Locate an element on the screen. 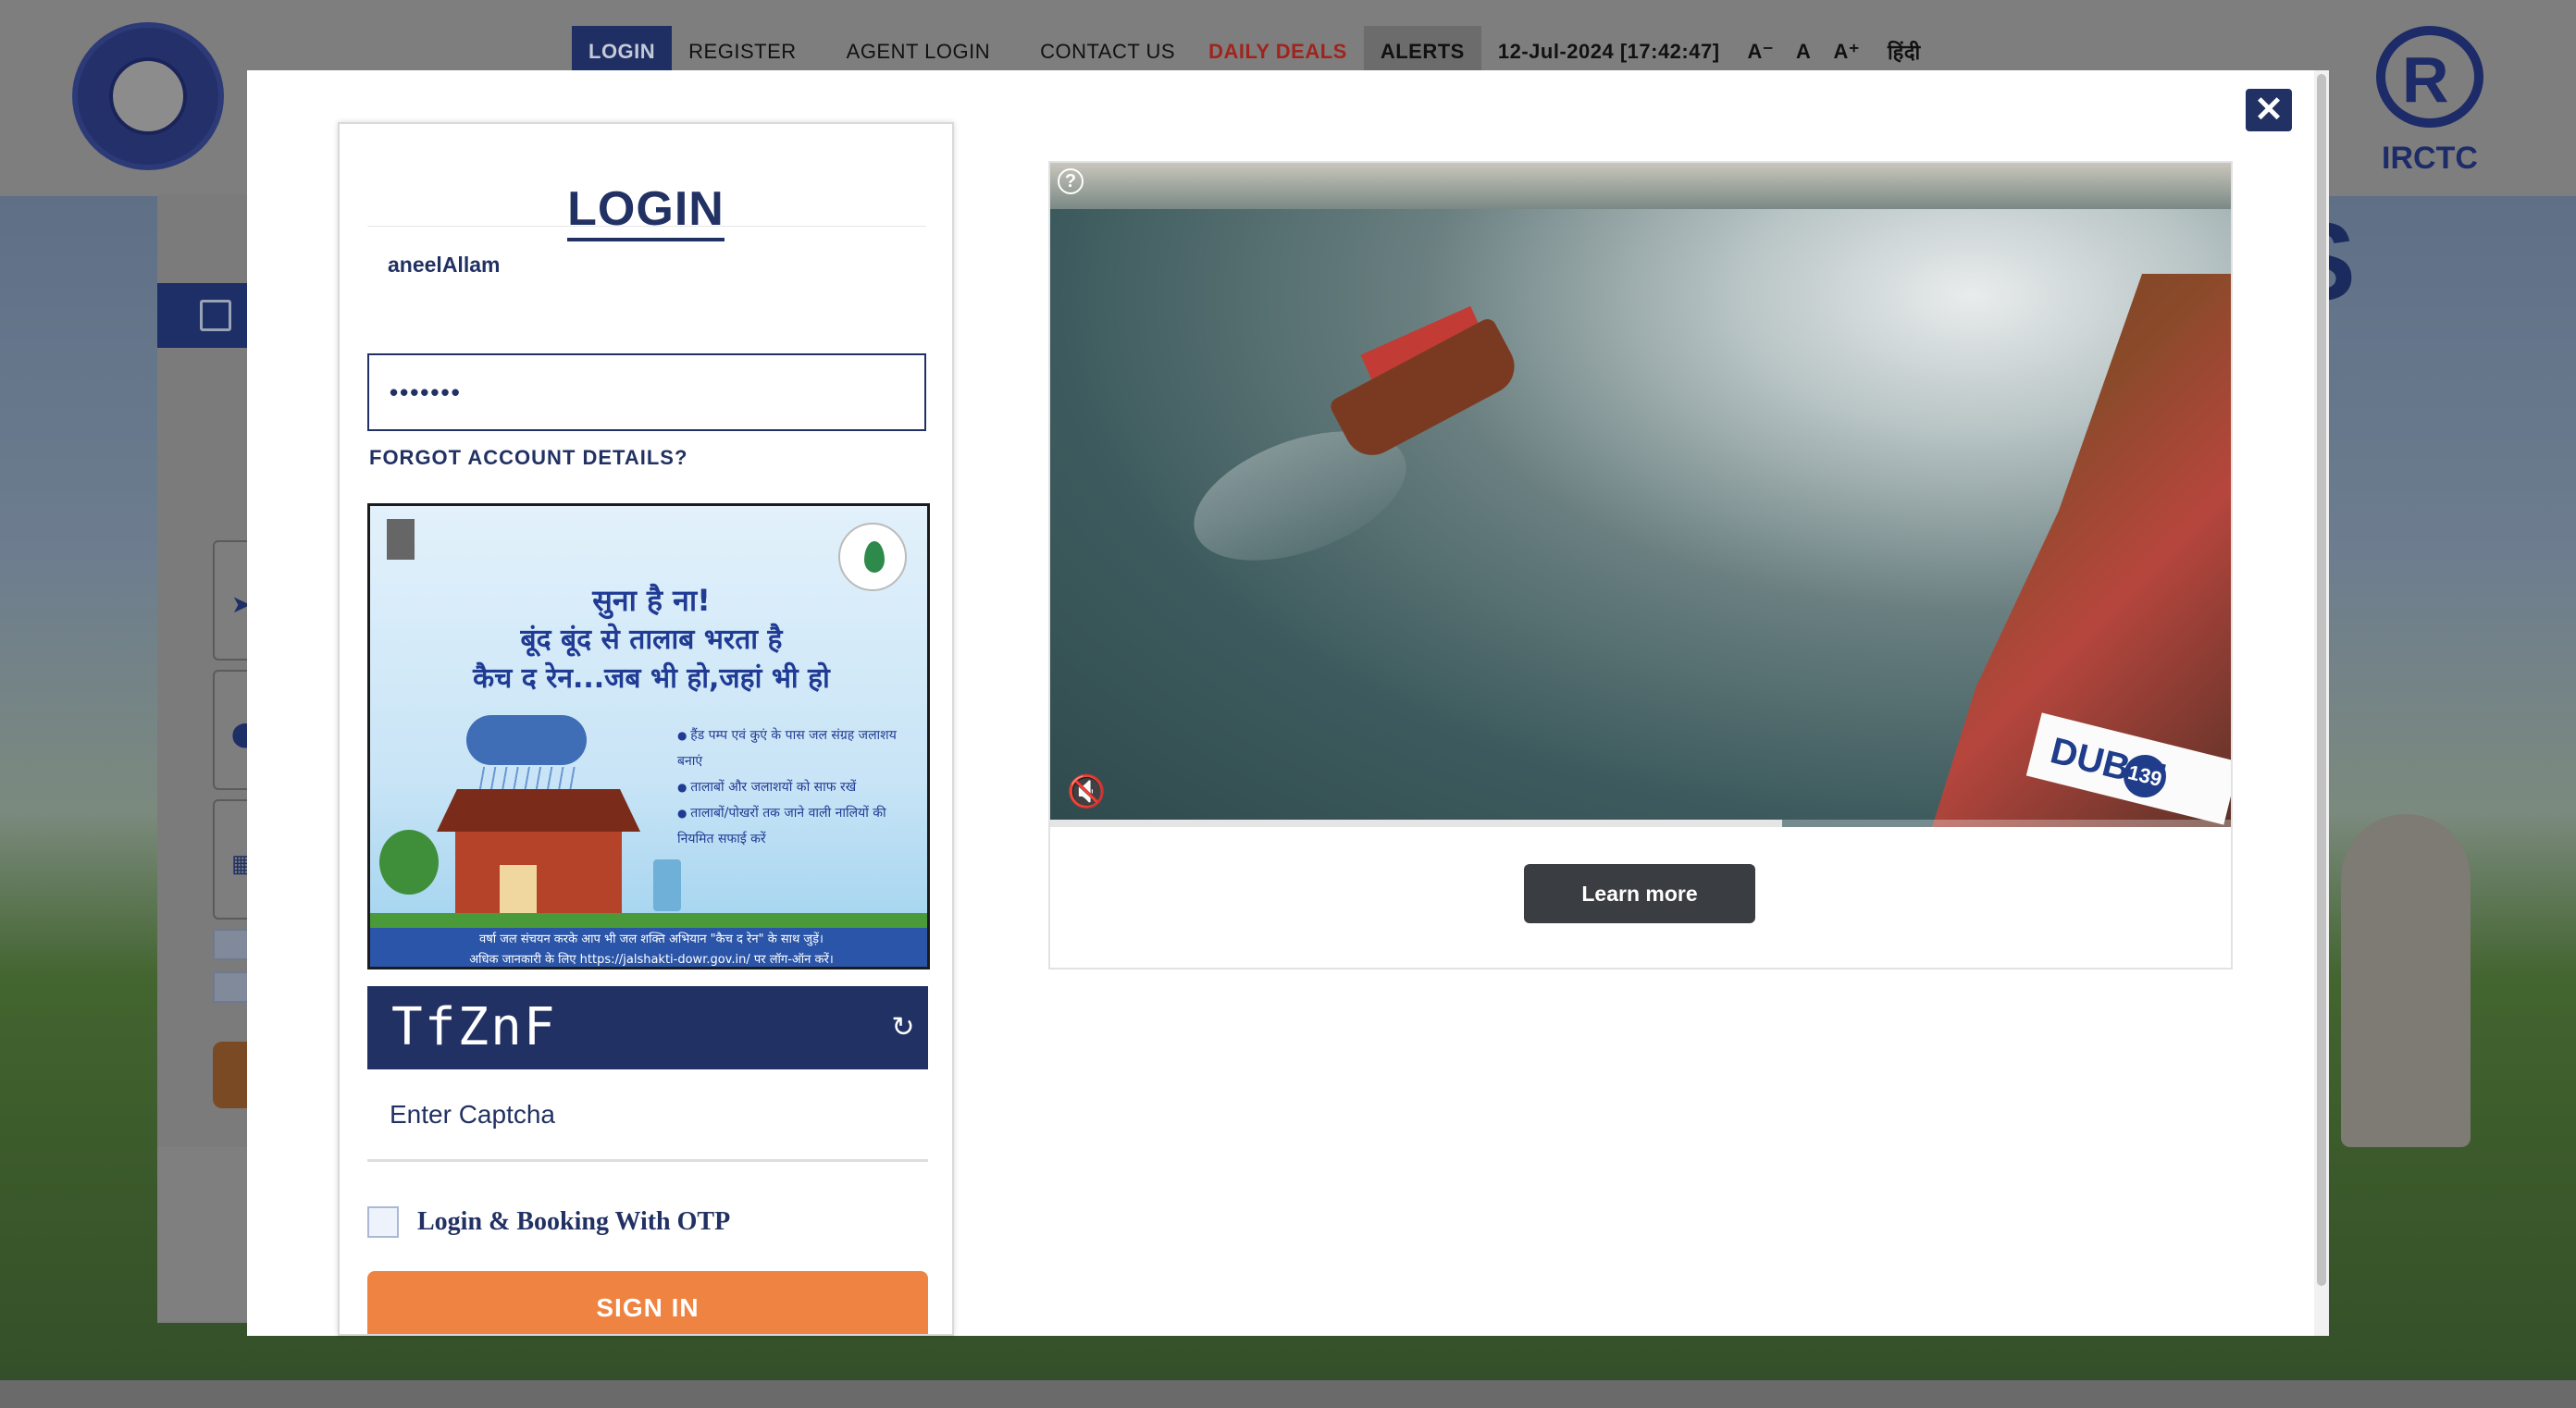 The image size is (2576, 1408). otp-label: Login & Booking With OTP is located at coordinates (573, 1222).